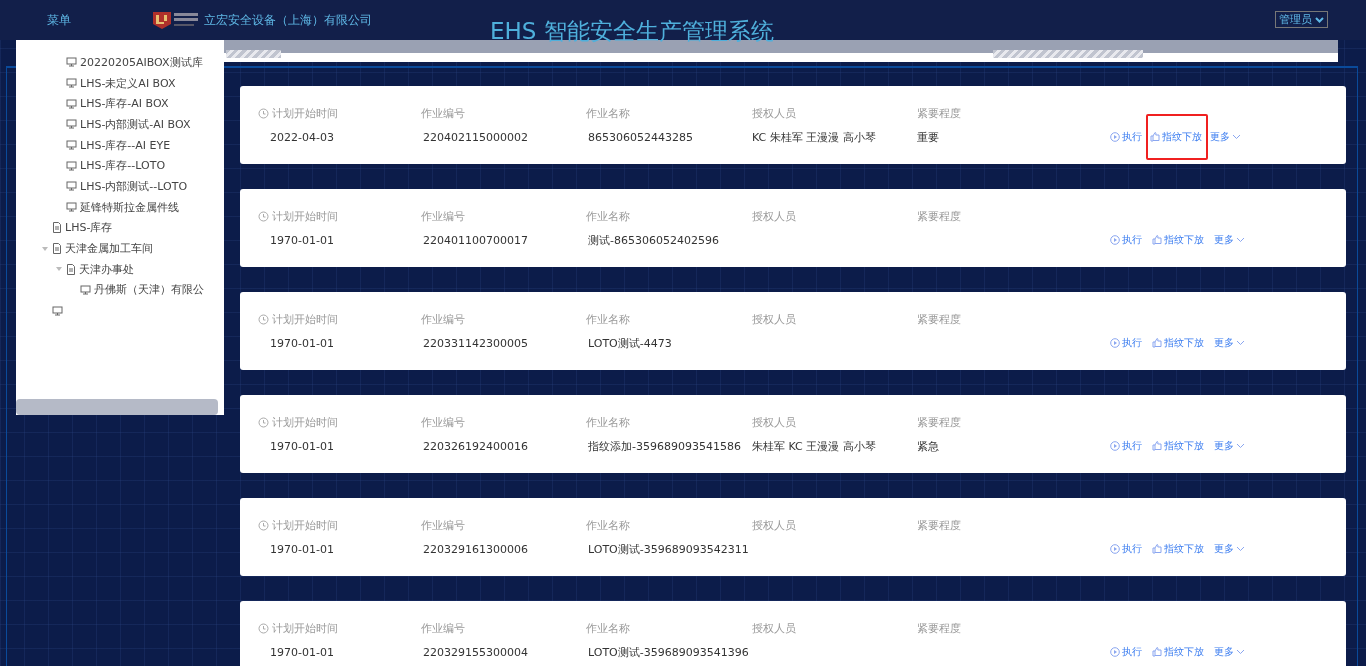  Describe the element at coordinates (668, 652) in the screenshot. I see `field-value: LOTO测试-359689093541396` at that location.